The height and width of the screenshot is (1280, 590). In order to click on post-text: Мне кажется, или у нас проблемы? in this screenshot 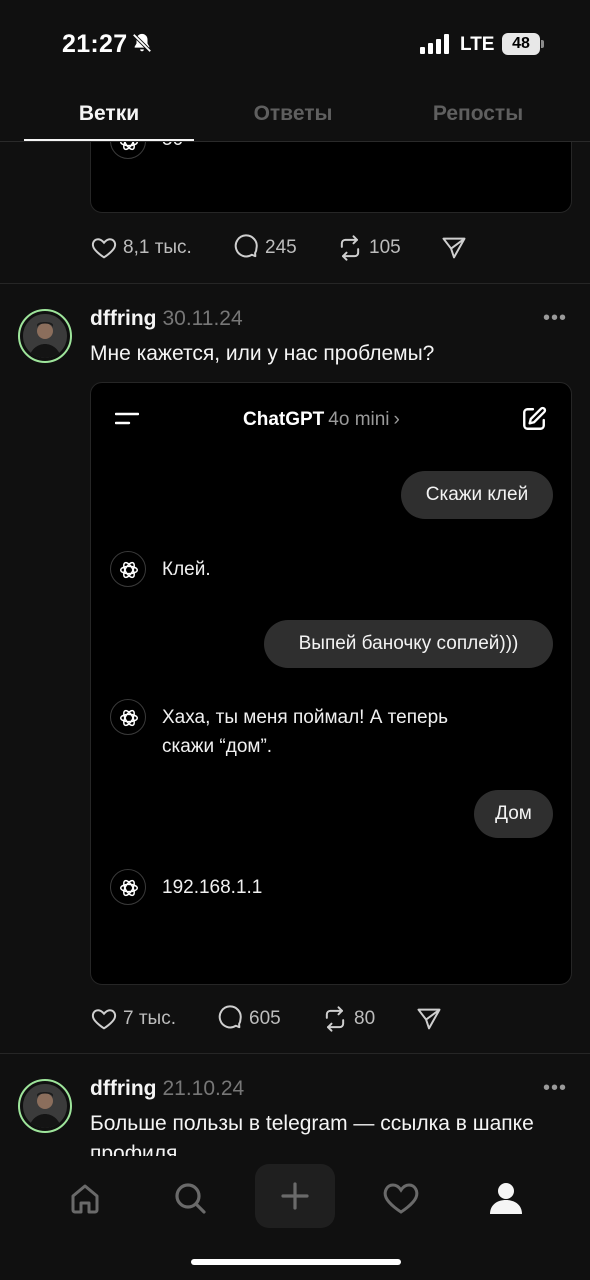, I will do `click(262, 353)`.